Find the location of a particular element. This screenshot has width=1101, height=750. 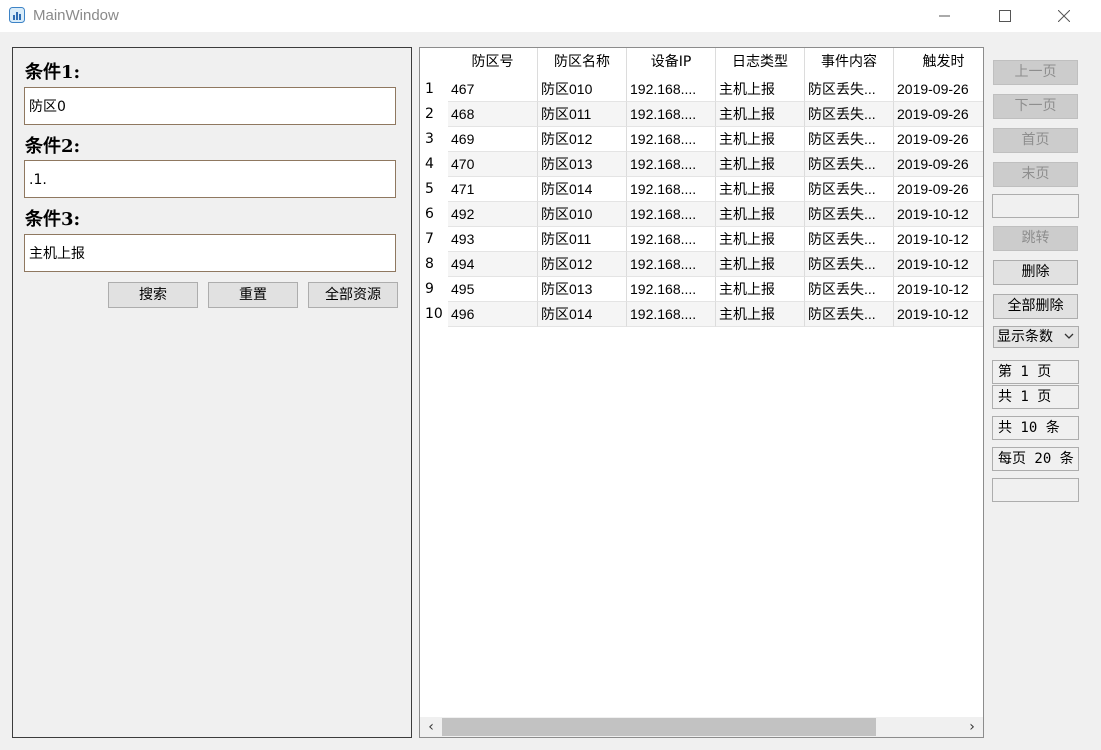

reset-button: 重置 is located at coordinates (253, 295).